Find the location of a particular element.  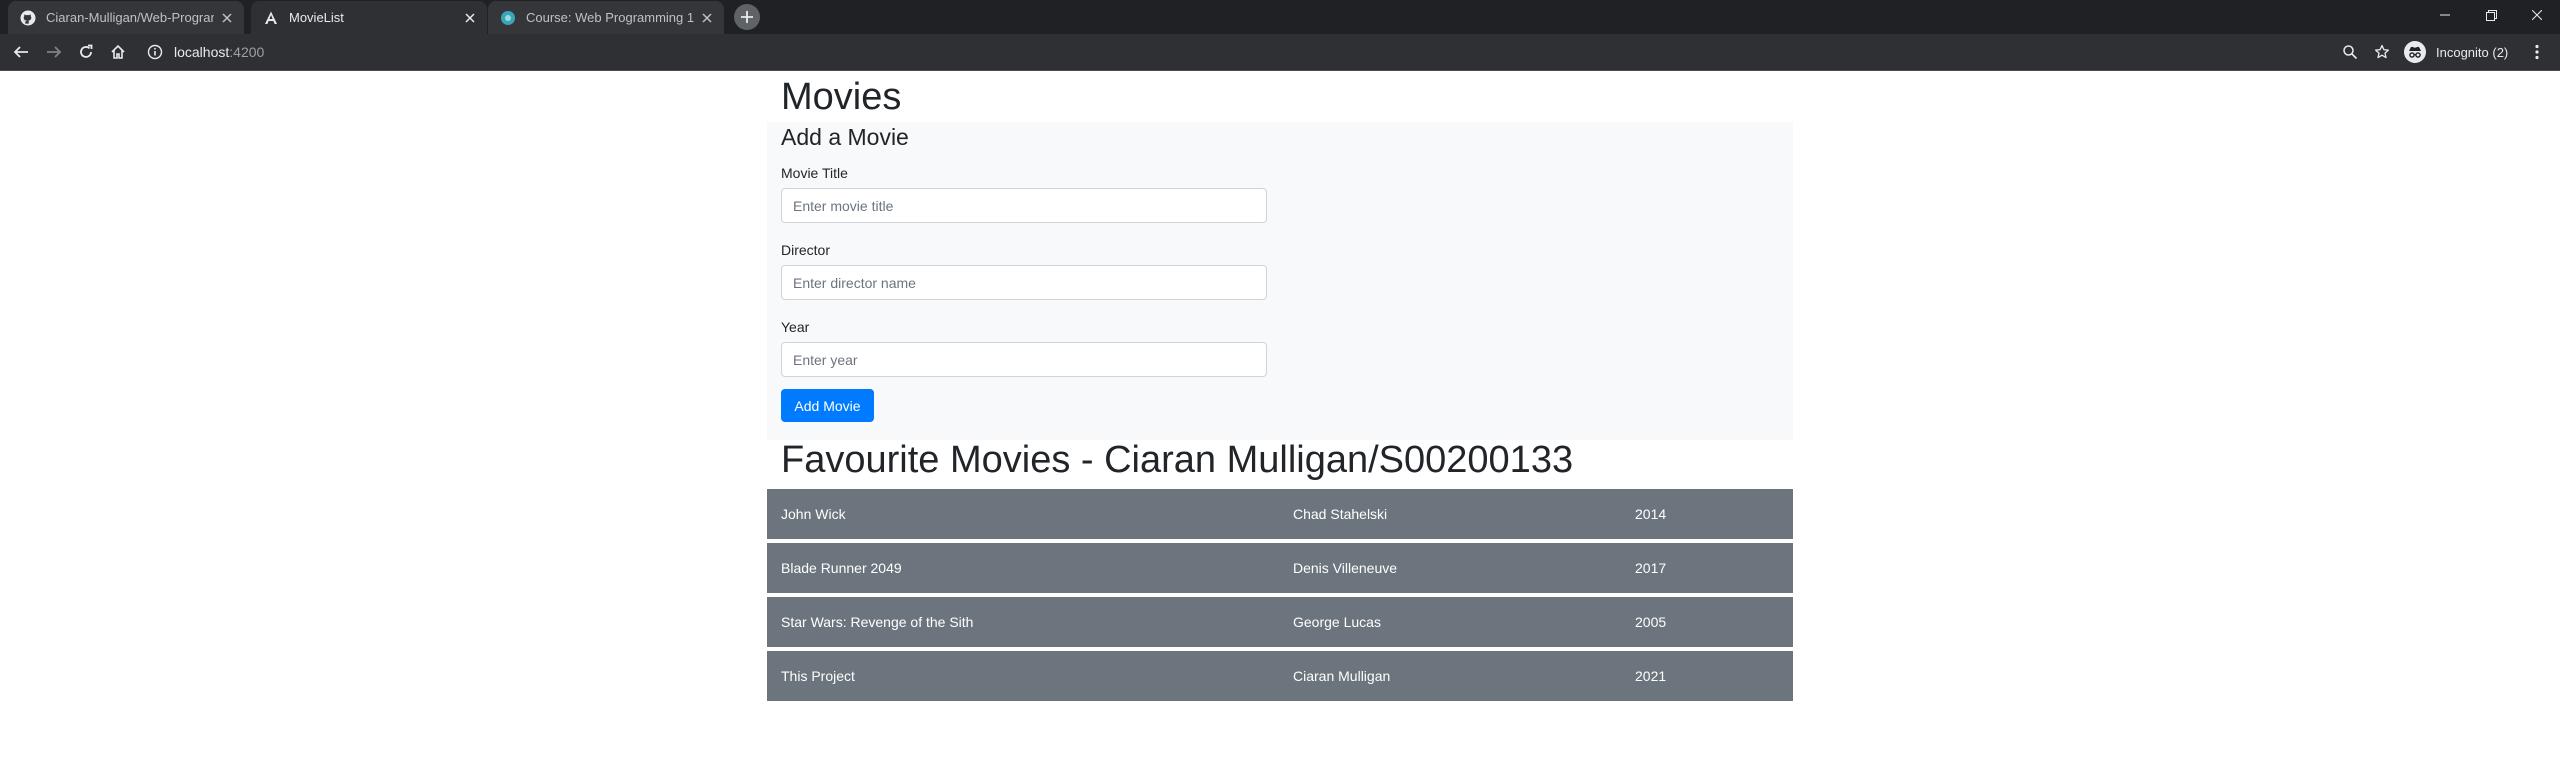

tab-title: Ciaran-Mulligan/Web-Programming is located at coordinates (130, 17).